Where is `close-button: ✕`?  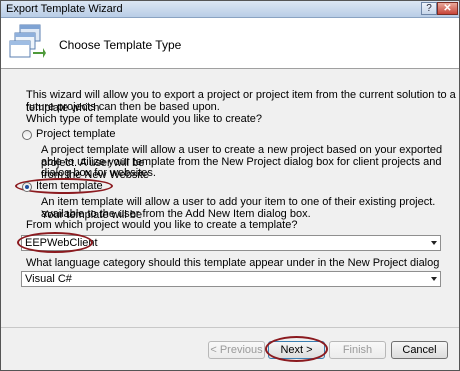 close-button: ✕ is located at coordinates (447, 8).